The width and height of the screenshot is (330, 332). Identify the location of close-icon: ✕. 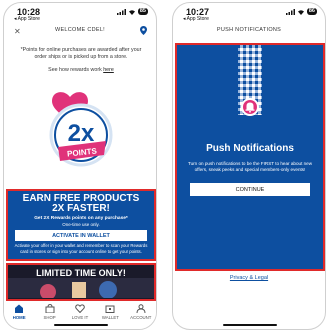
(17, 31).